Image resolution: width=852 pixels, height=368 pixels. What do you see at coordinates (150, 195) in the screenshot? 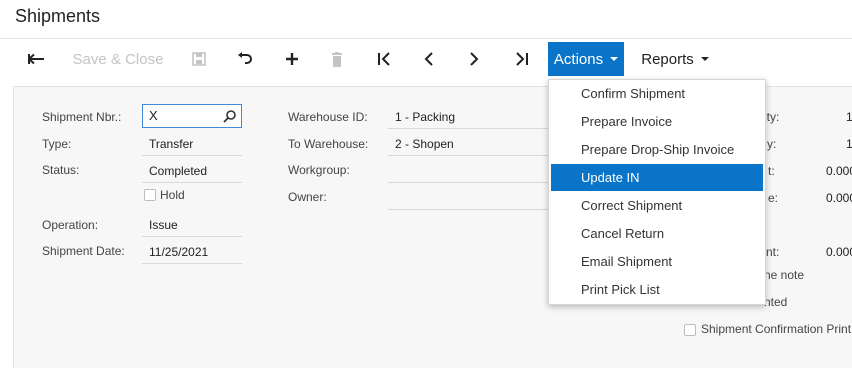
I see `hold-checkbox` at bounding box center [150, 195].